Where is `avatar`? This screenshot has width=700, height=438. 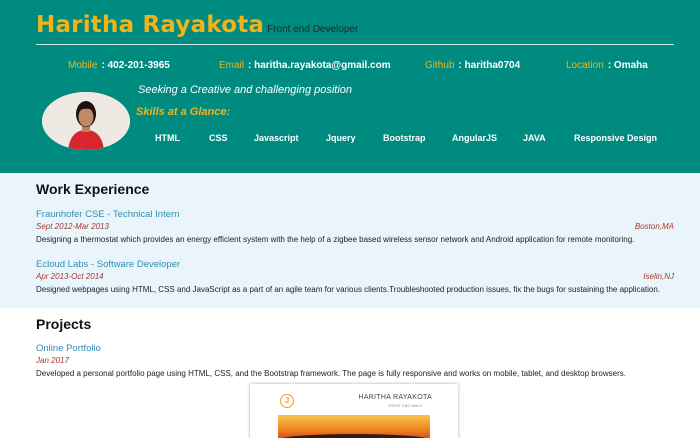
avatar is located at coordinates (86, 121).